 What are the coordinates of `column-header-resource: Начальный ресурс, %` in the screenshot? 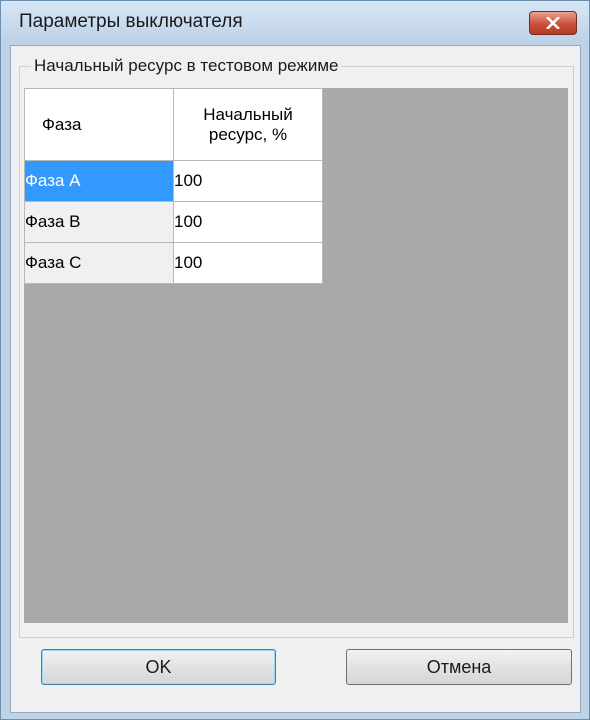 It's located at (248, 124).